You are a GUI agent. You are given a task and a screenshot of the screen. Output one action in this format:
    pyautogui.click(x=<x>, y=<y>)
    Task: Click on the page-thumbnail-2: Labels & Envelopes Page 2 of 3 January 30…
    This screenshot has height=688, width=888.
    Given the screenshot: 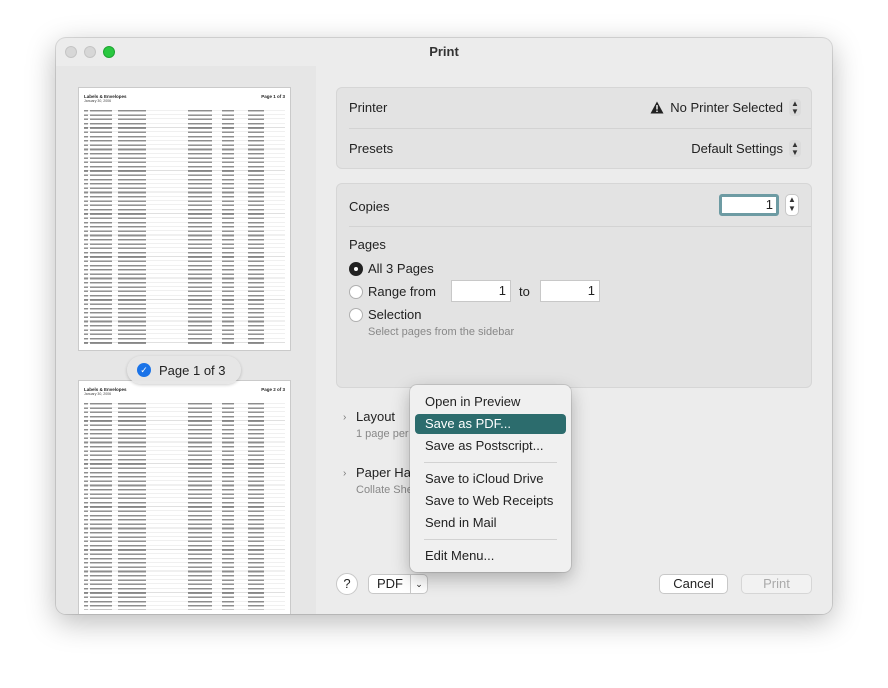 What is the action you would take?
    pyautogui.click(x=184, y=497)
    